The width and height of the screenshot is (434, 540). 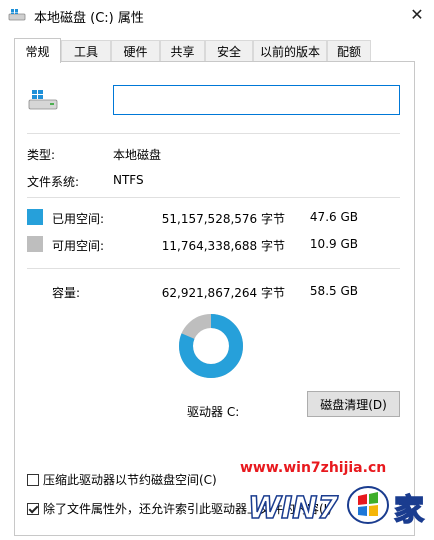 What do you see at coordinates (66, 293) in the screenshot?
I see `capacity-label: 容量:` at bounding box center [66, 293].